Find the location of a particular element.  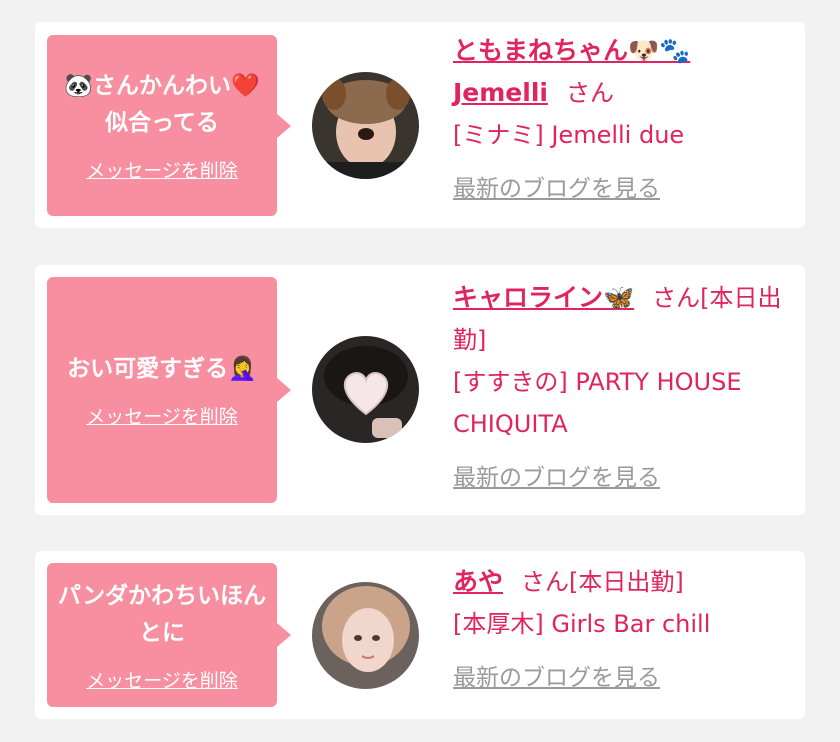

sender-name-link-cont: Jemelli is located at coordinates (500, 92).